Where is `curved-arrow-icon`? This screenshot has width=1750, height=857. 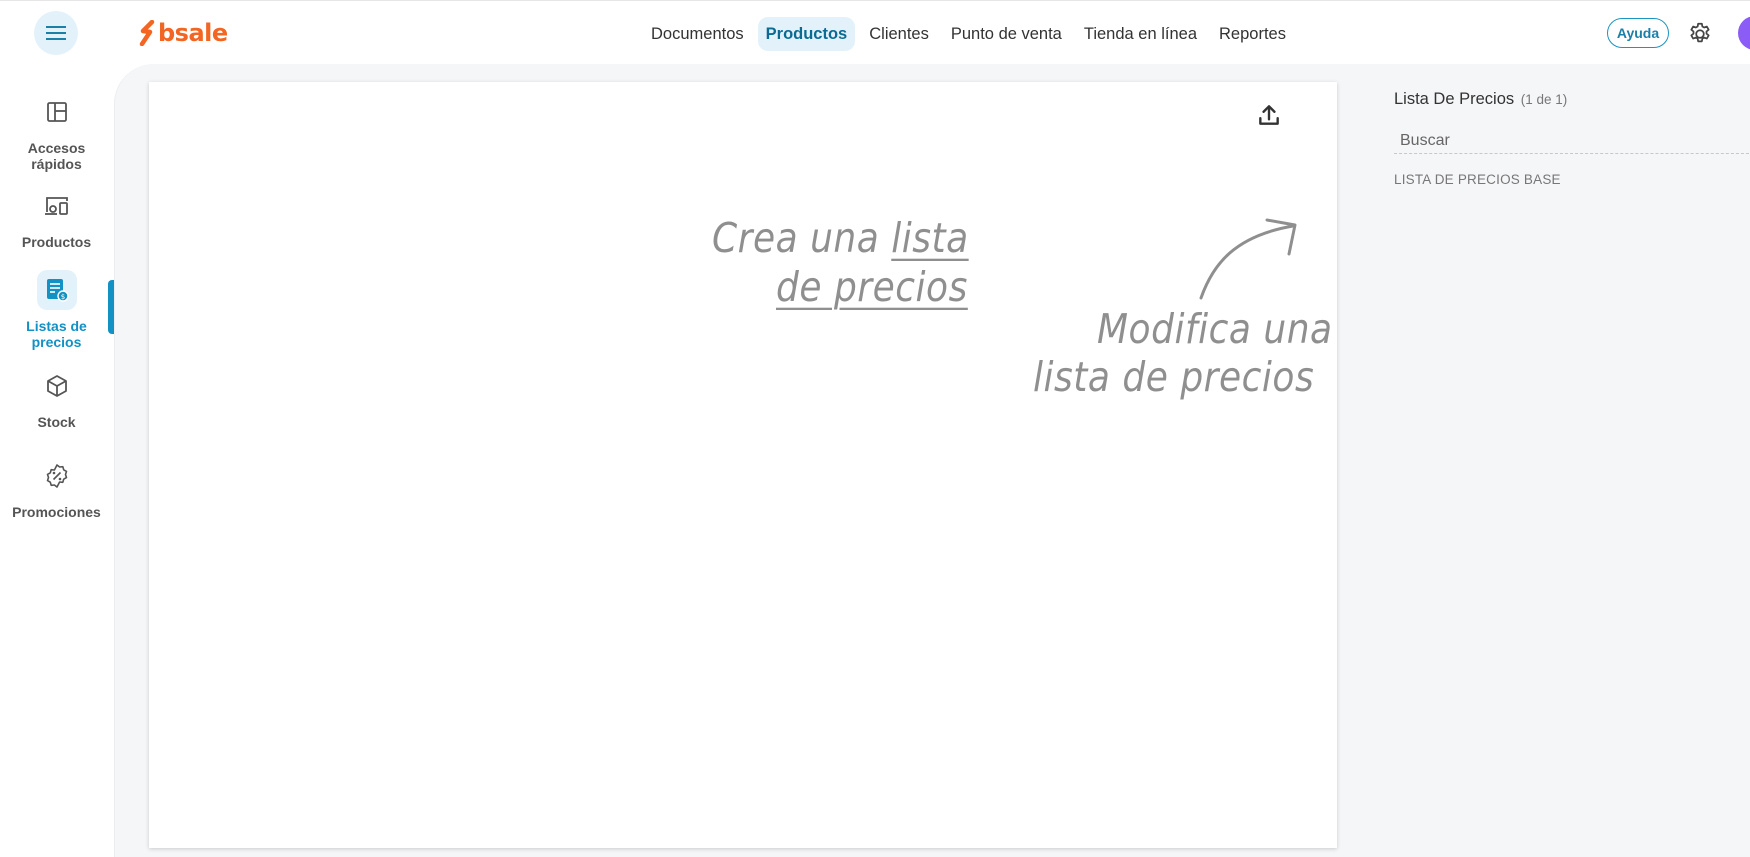
curved-arrow-icon is located at coordinates (1248, 259).